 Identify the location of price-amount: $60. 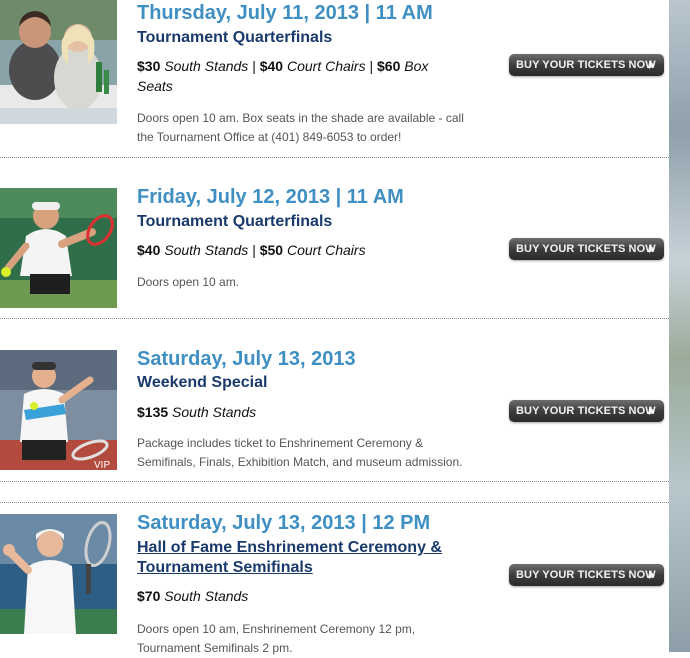
(389, 66).